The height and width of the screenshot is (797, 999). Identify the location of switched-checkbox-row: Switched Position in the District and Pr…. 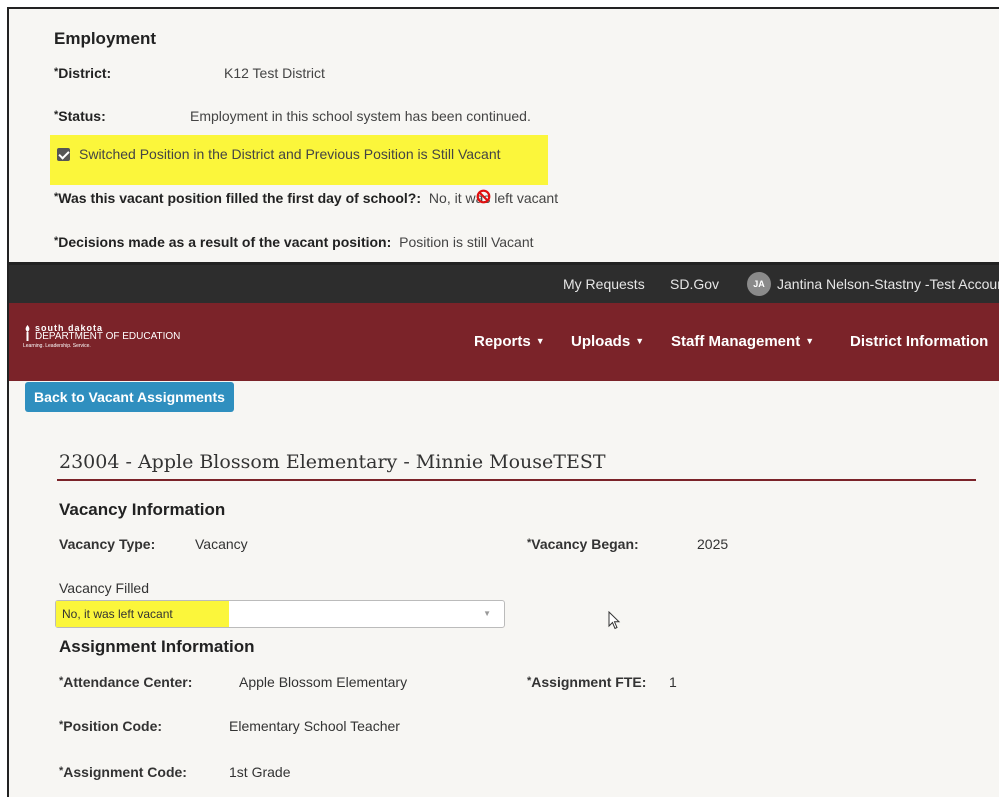
(279, 154).